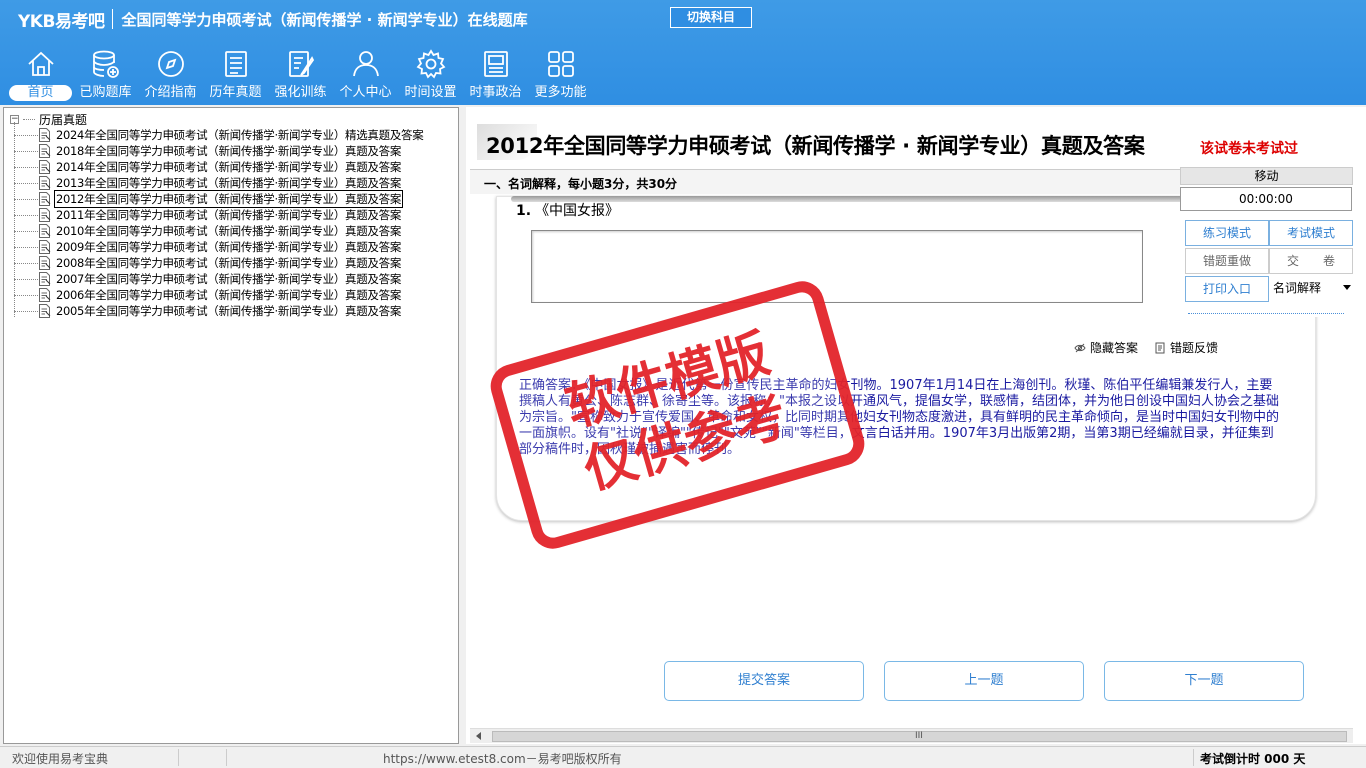 Image resolution: width=1366 pixels, height=768 pixels. I want to click on tree-item: 2012年全国同等学力申硕考试（新闻传播学·新闻学专业）真题及答案, so click(219, 199).